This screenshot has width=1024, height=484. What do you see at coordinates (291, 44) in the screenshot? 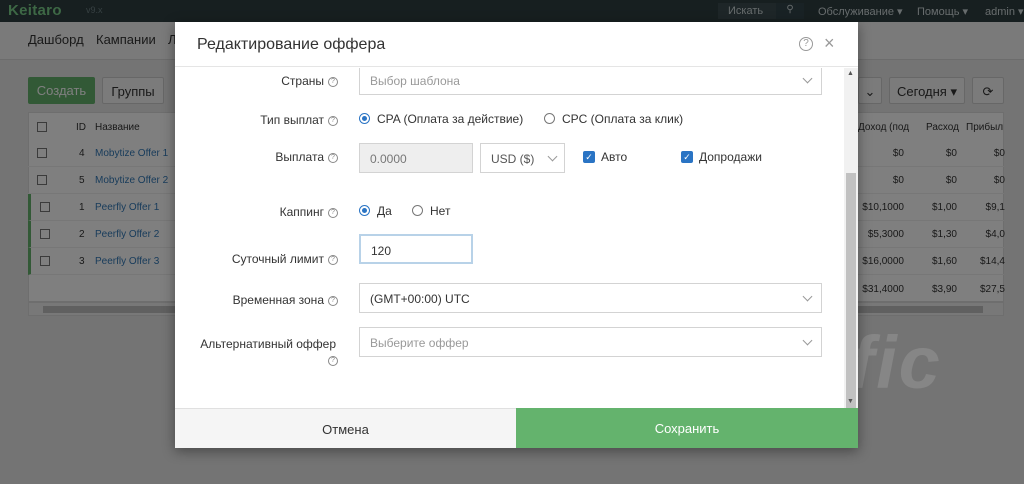
I see `modal-title: Редактирование оффера` at bounding box center [291, 44].